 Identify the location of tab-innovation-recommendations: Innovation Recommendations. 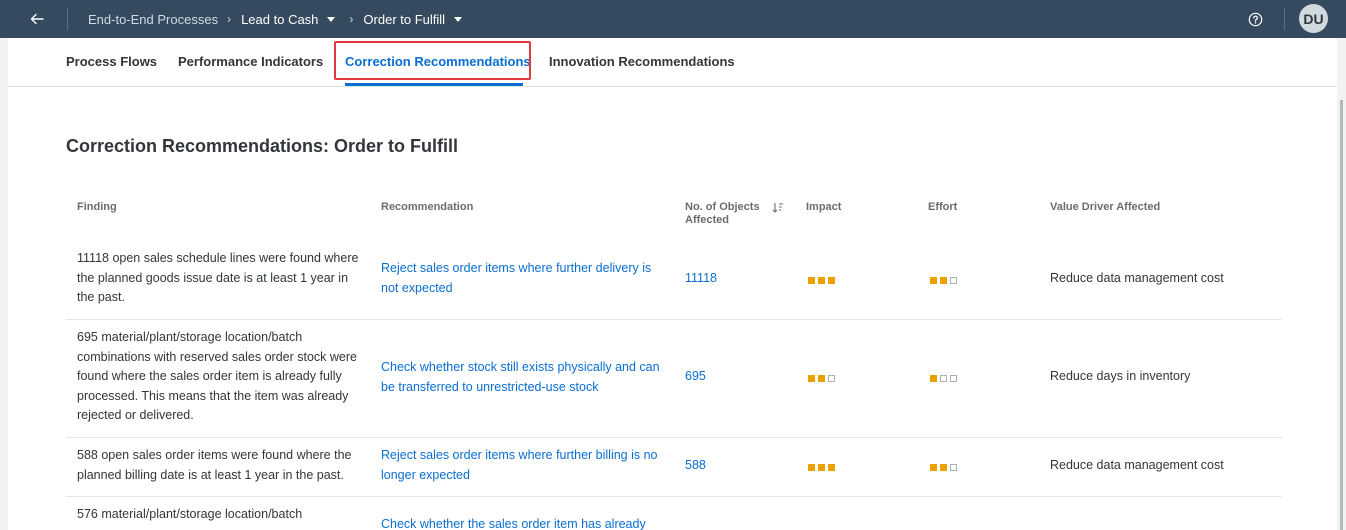
(642, 62).